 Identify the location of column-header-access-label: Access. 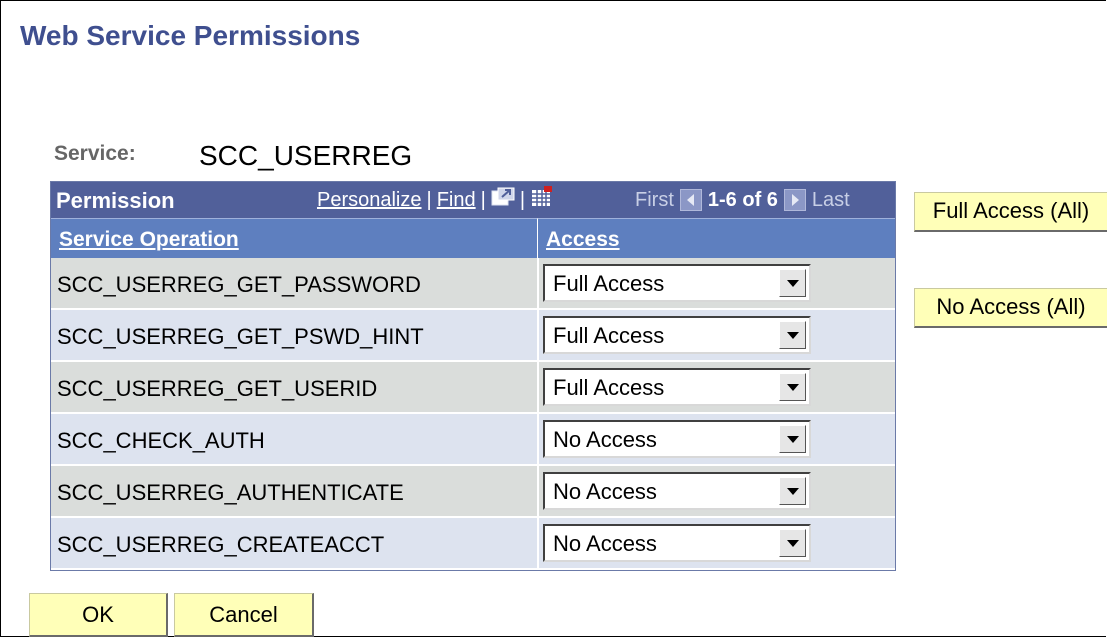
(583, 240).